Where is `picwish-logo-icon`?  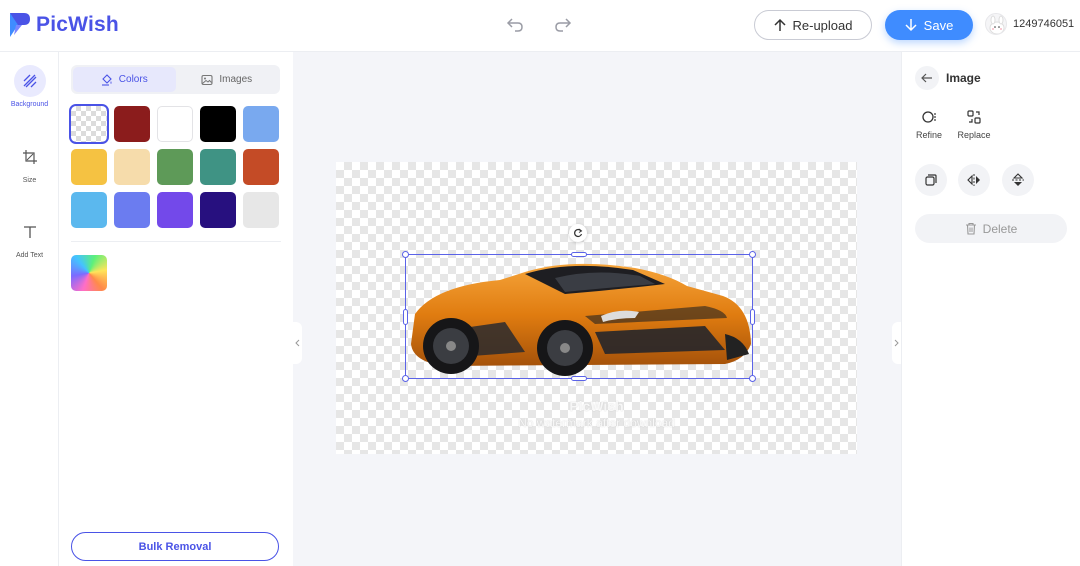
picwish-logo-icon is located at coordinates (20, 25).